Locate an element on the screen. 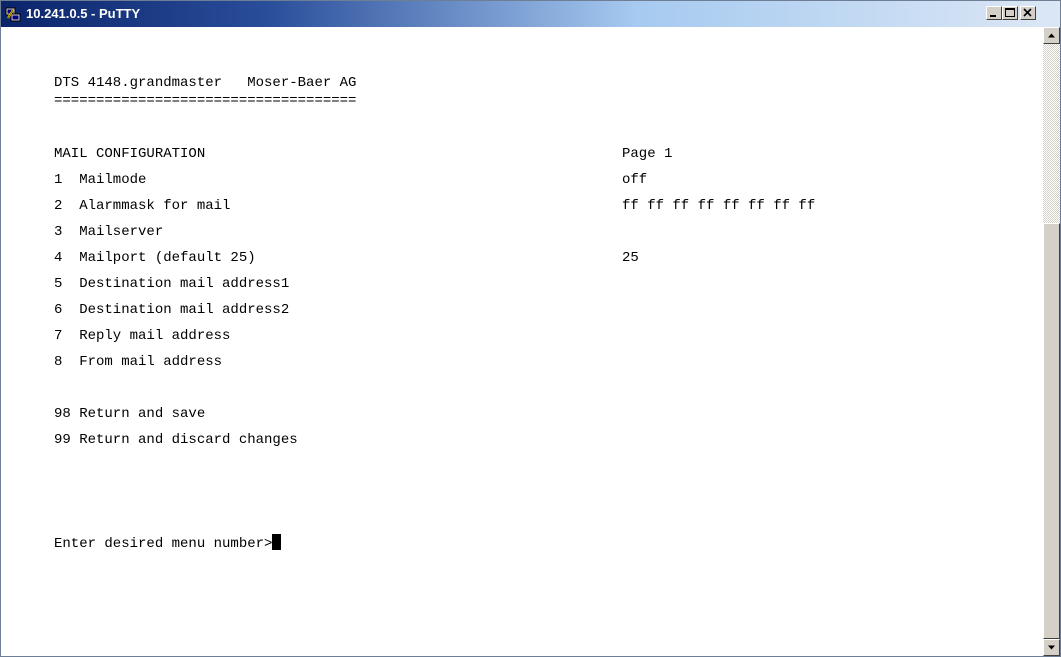 The height and width of the screenshot is (657, 1061). command-prompt: Enter desired menu number> is located at coordinates (168, 544).